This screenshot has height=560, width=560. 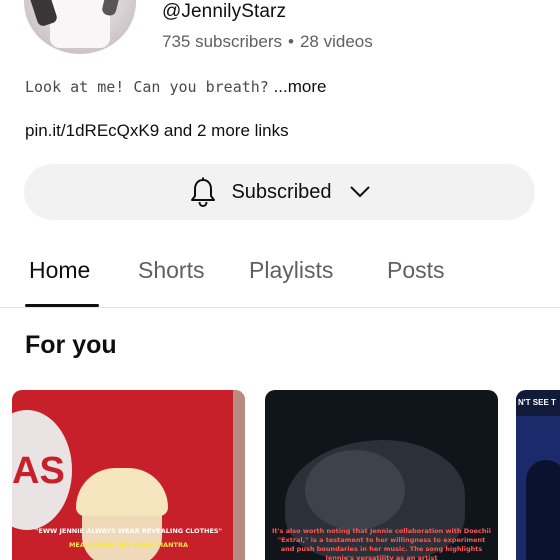 What do you see at coordinates (359, 192) in the screenshot?
I see `chevron-down-icon` at bounding box center [359, 192].